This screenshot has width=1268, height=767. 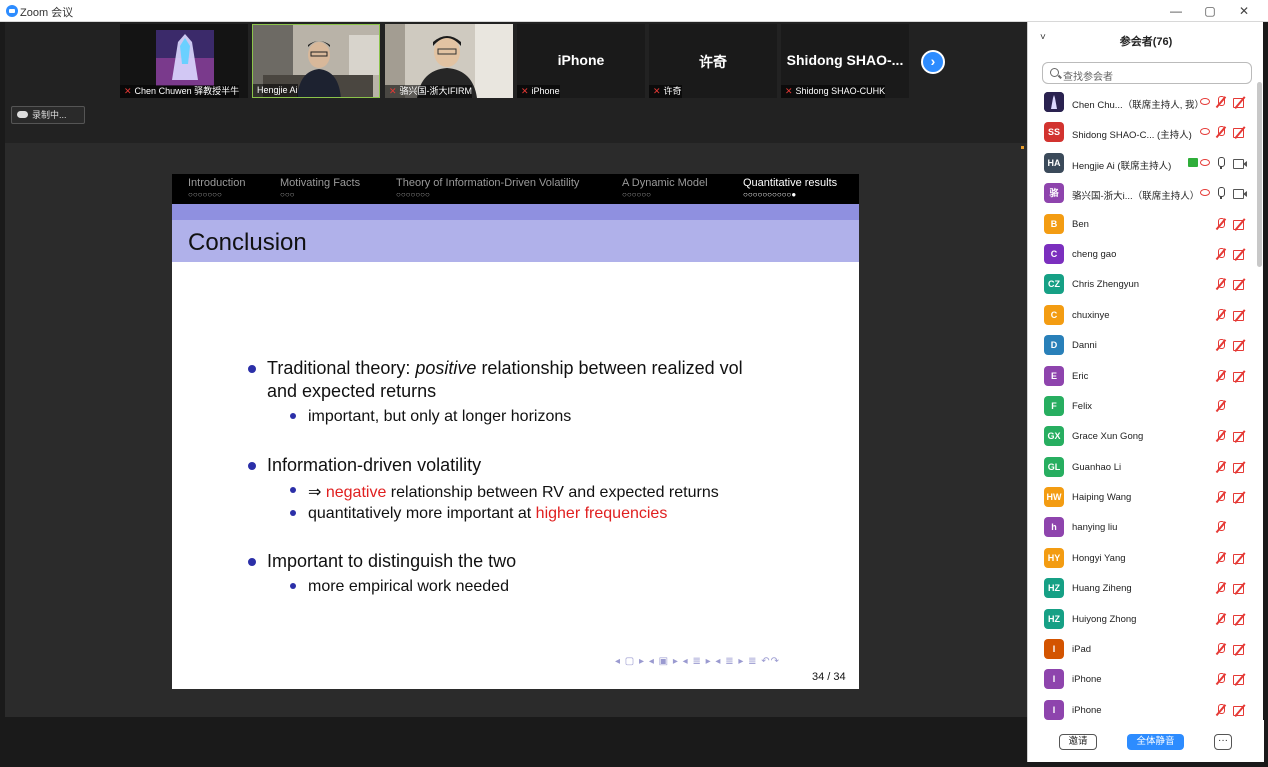 I want to click on tile-namebar: ✕ Chen Chuwen 驿教授半牛, so click(x=180, y=91).